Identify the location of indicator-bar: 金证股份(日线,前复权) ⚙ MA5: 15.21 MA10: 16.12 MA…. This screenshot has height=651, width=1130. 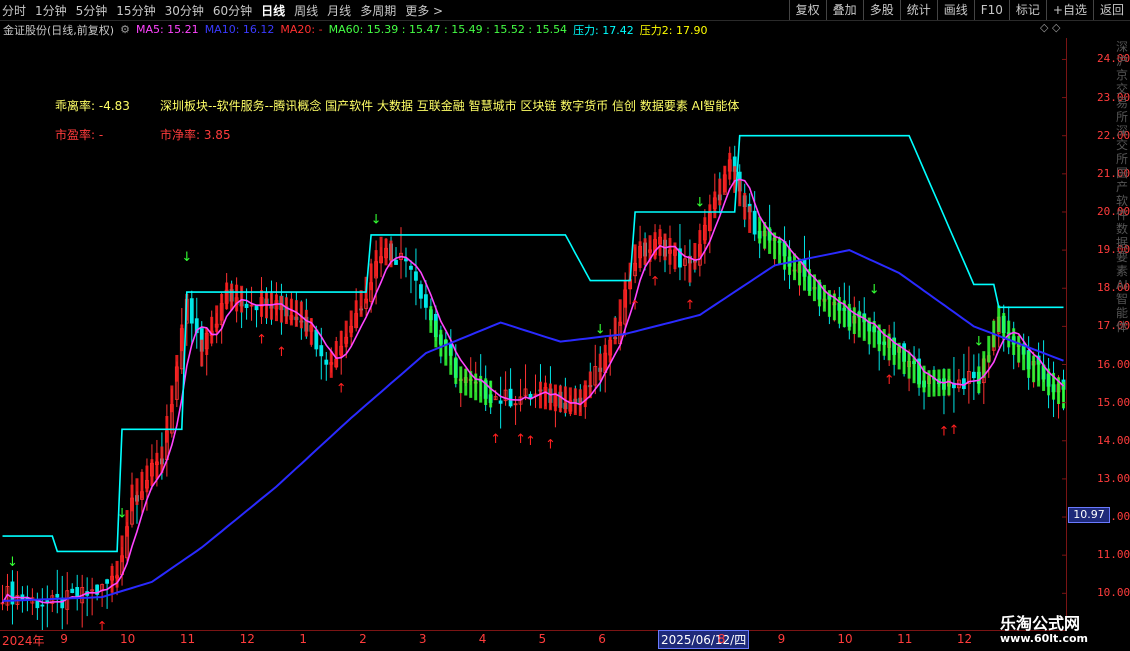
(356, 29).